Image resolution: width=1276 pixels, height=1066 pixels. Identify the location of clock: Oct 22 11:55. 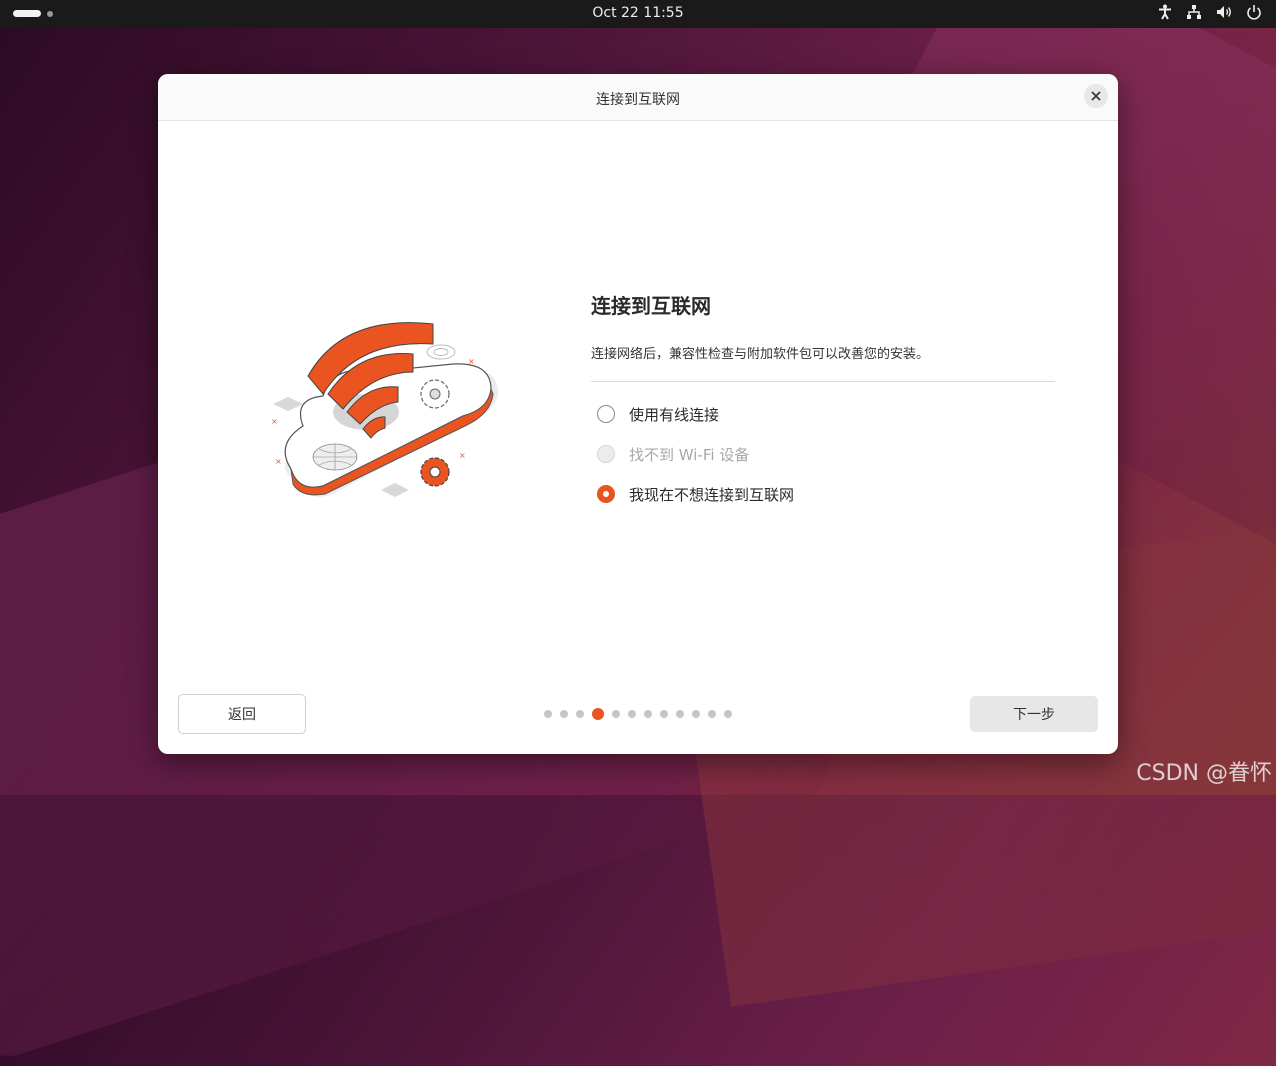
(638, 13).